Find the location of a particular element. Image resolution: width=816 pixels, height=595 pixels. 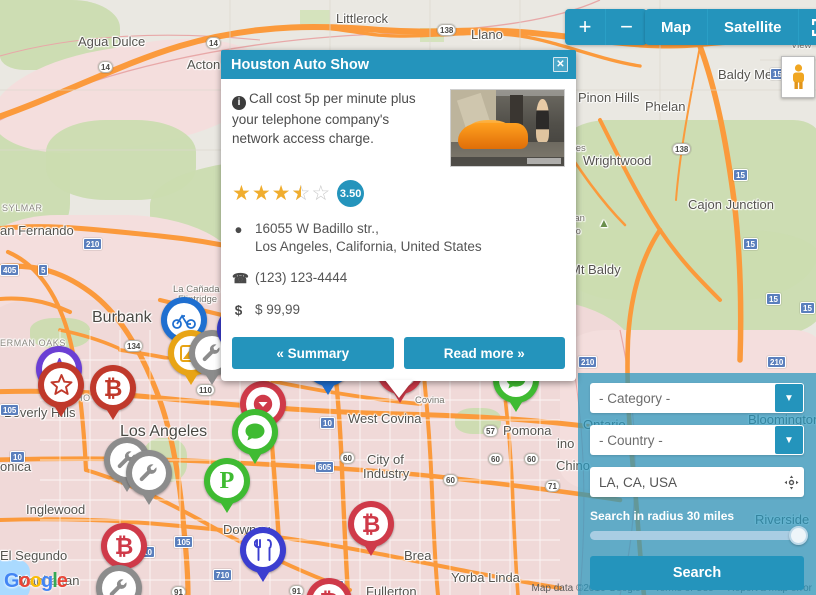

popup-actions: « Summary Read more » is located at coordinates (398, 353).